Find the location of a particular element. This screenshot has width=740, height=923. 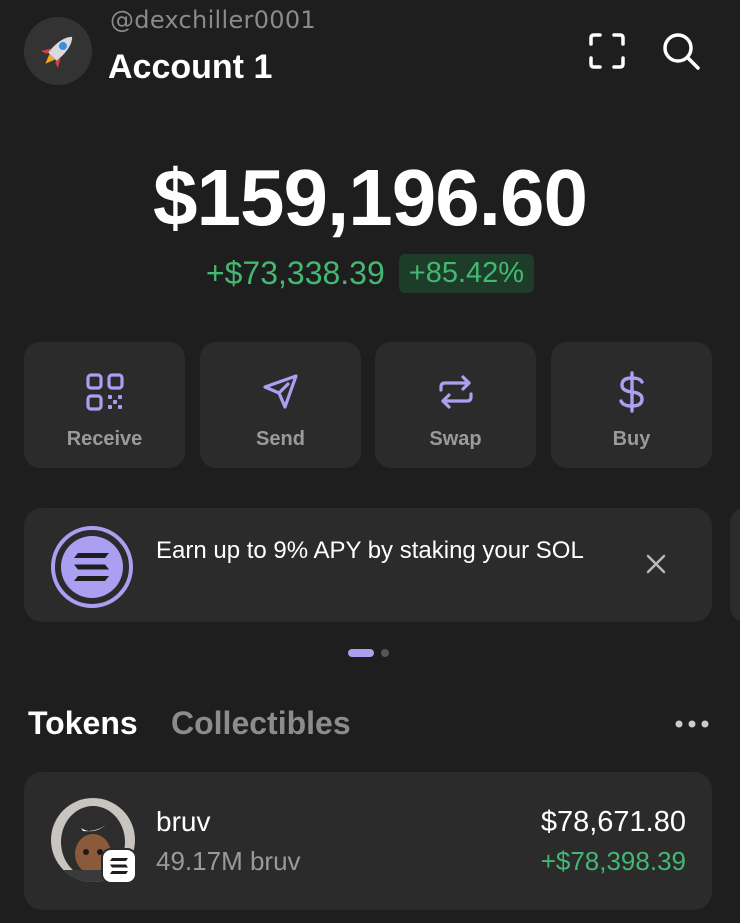

receive-button: Receive is located at coordinates (104, 405).